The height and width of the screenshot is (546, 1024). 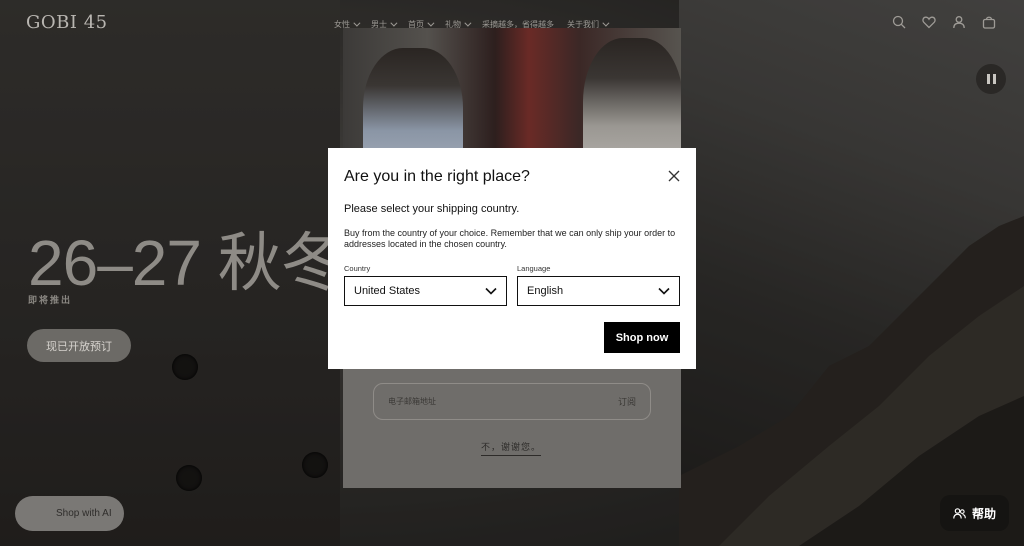 I want to click on hero-title: 26–27 秋冬, so click(x=186, y=263).